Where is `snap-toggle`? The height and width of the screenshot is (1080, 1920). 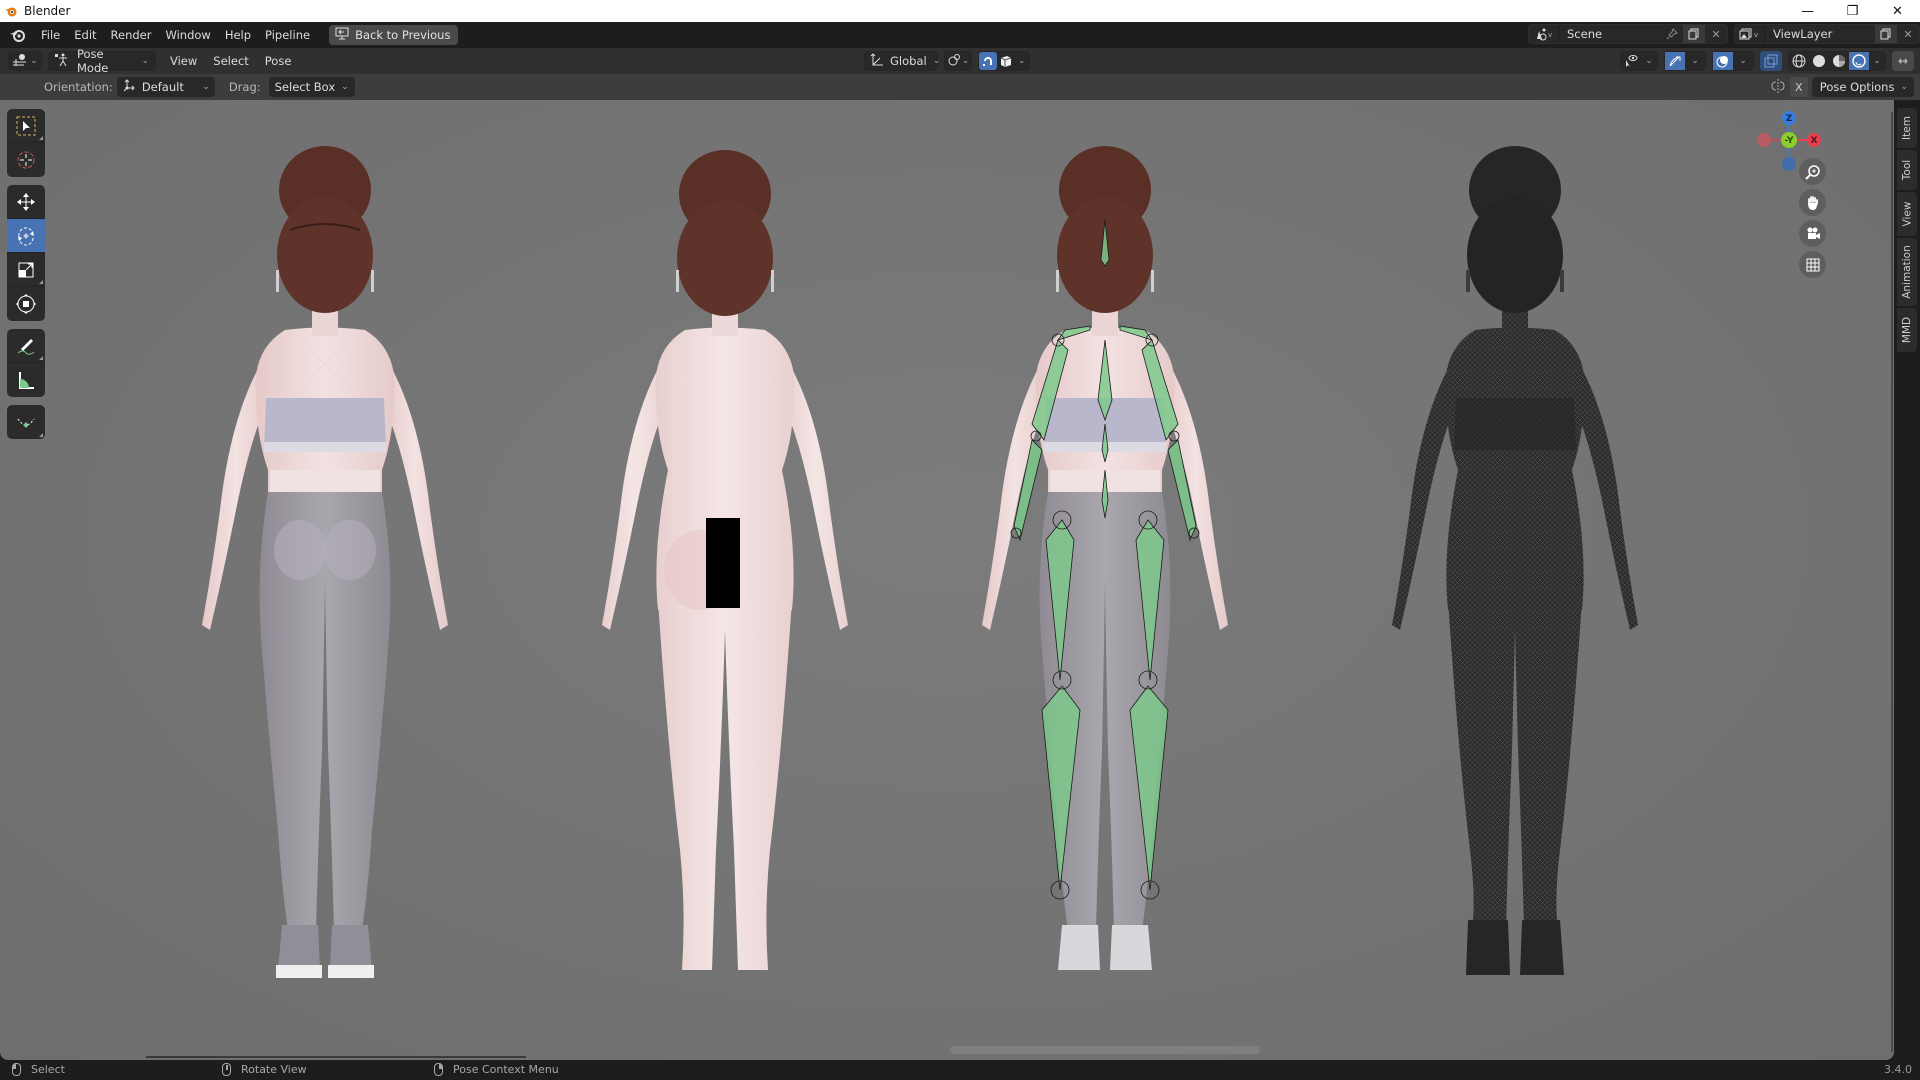
snap-toggle is located at coordinates (988, 61).